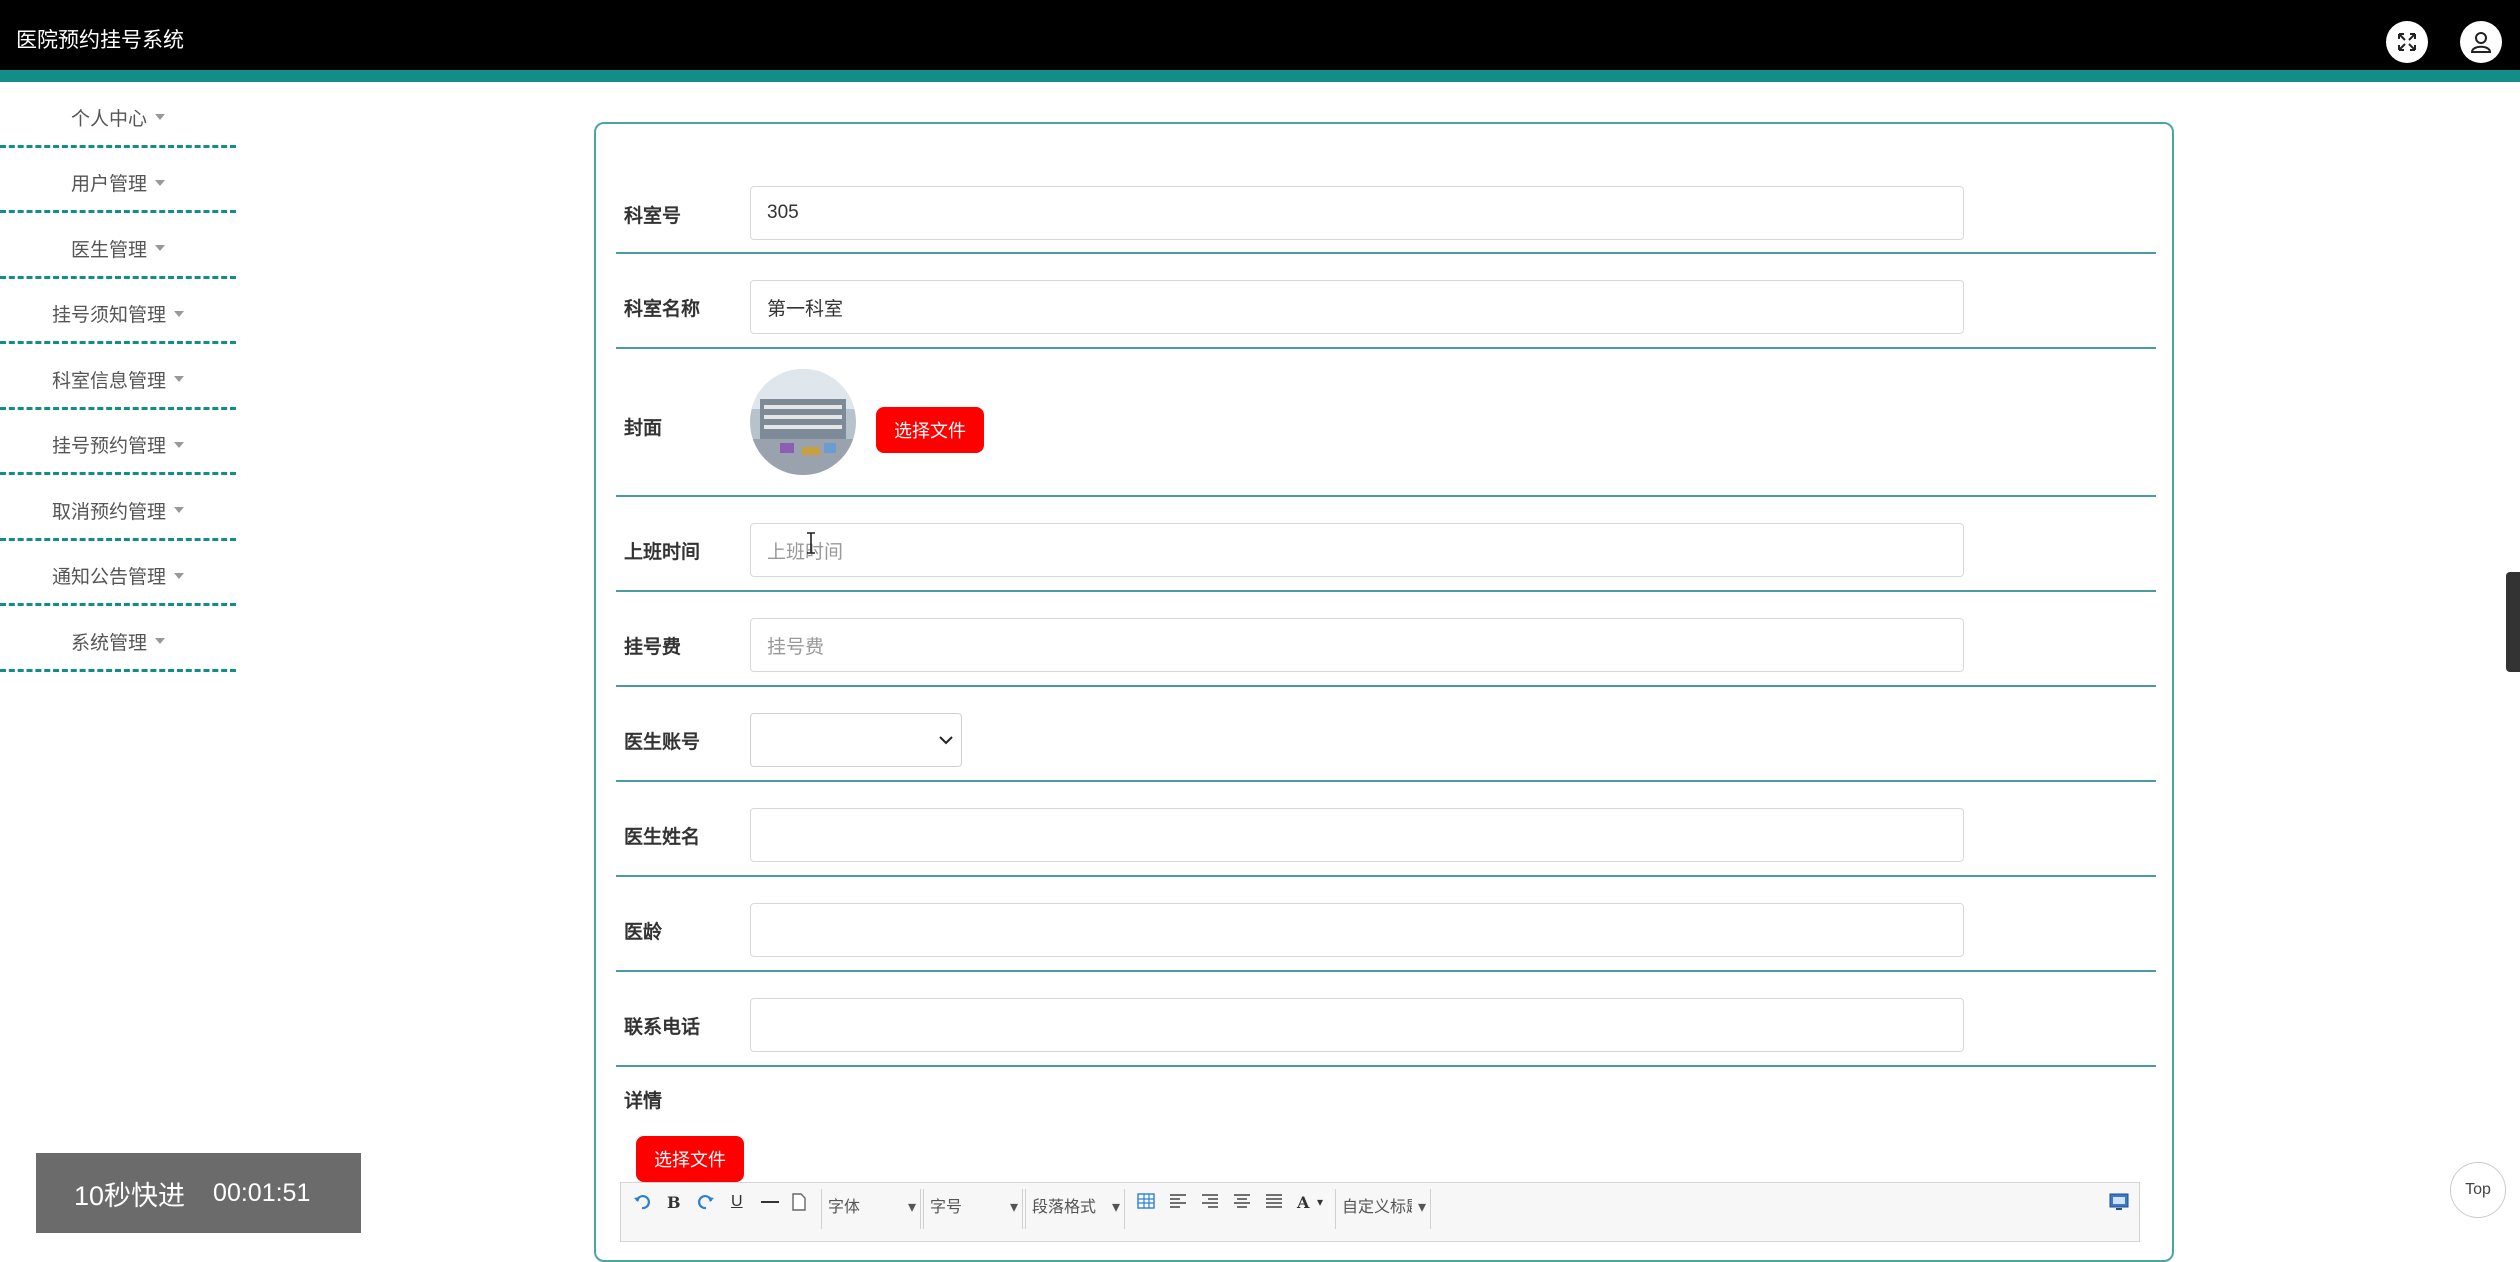 Image resolution: width=2520 pixels, height=1262 pixels. What do you see at coordinates (653, 216) in the screenshot?
I see `room-no-label: 科室号` at bounding box center [653, 216].